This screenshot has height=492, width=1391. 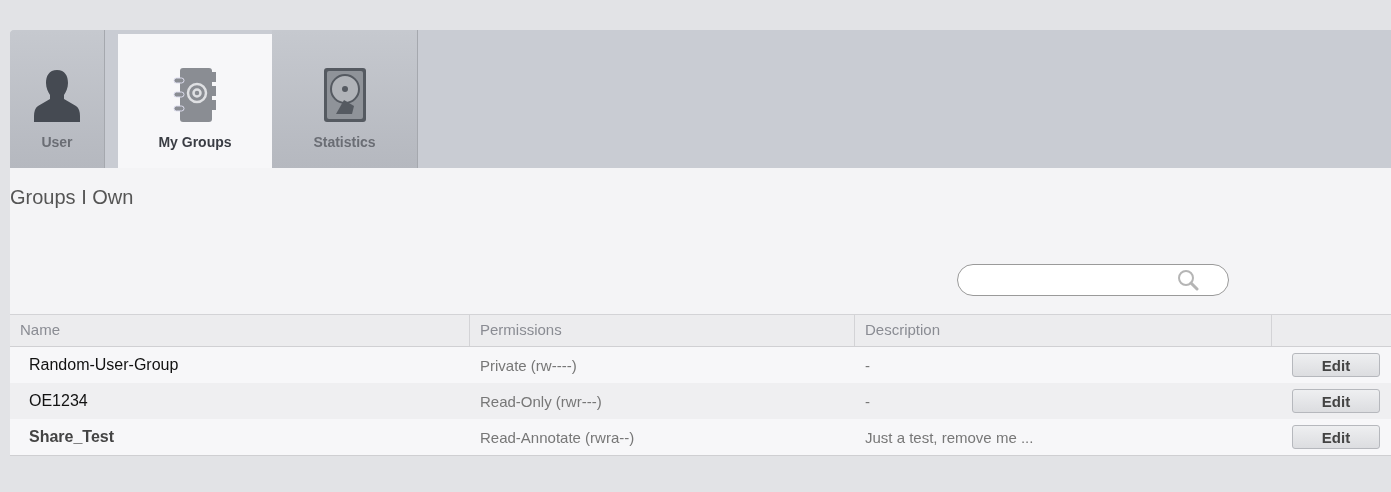 I want to click on hard-drive-icon, so click(x=344, y=95).